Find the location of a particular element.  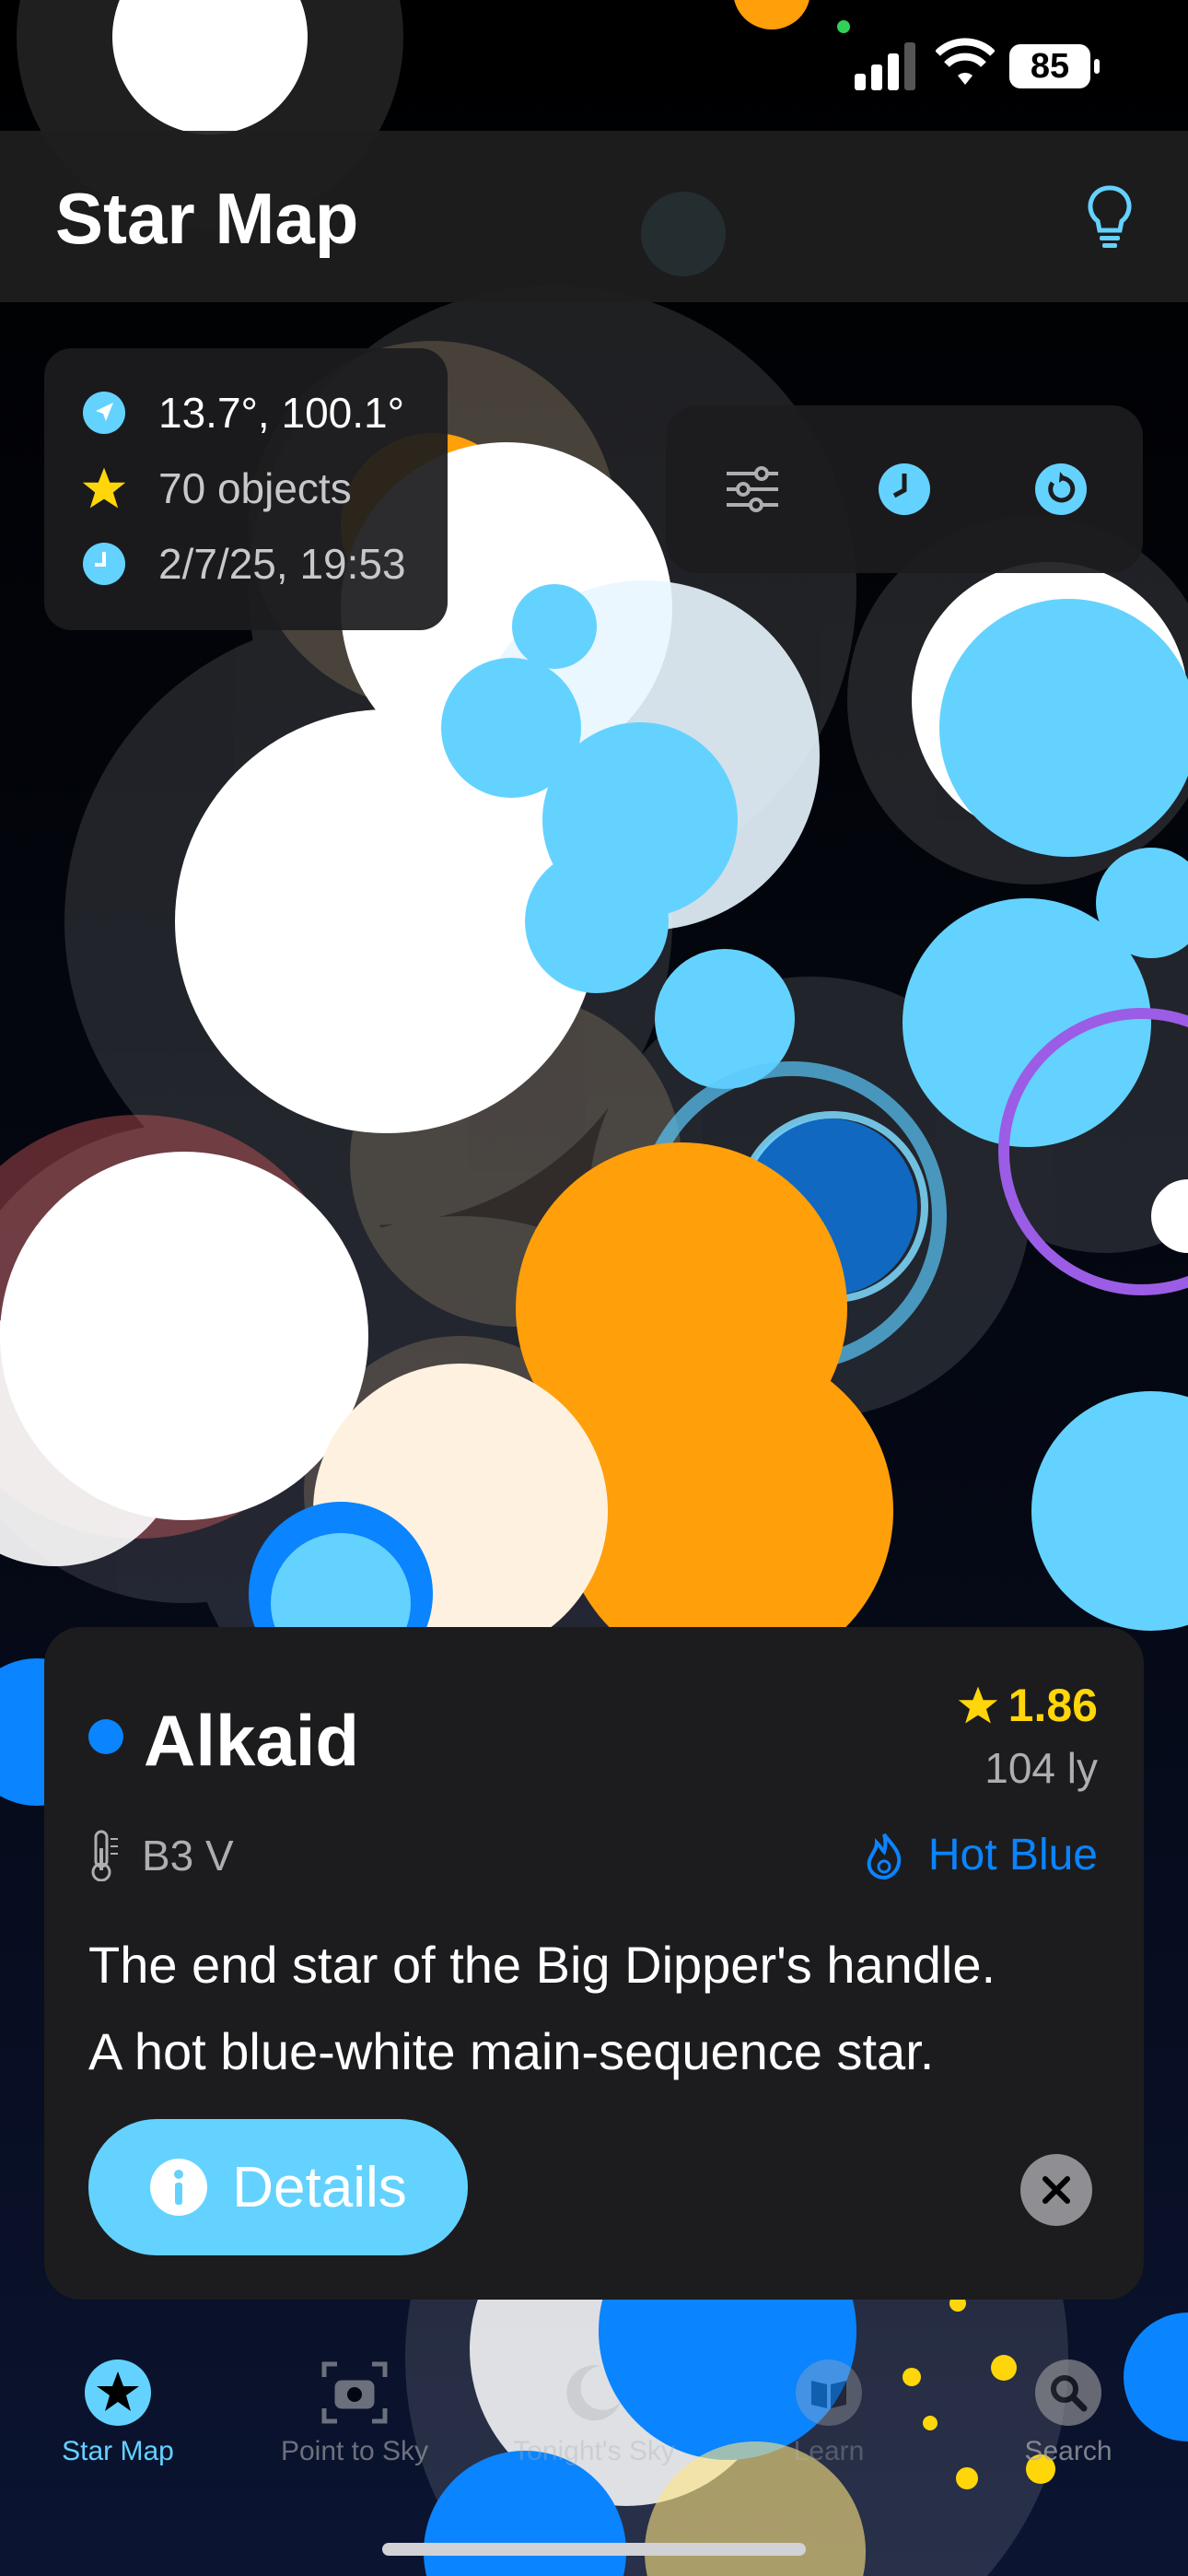

search-icon is located at coordinates (1068, 2393).